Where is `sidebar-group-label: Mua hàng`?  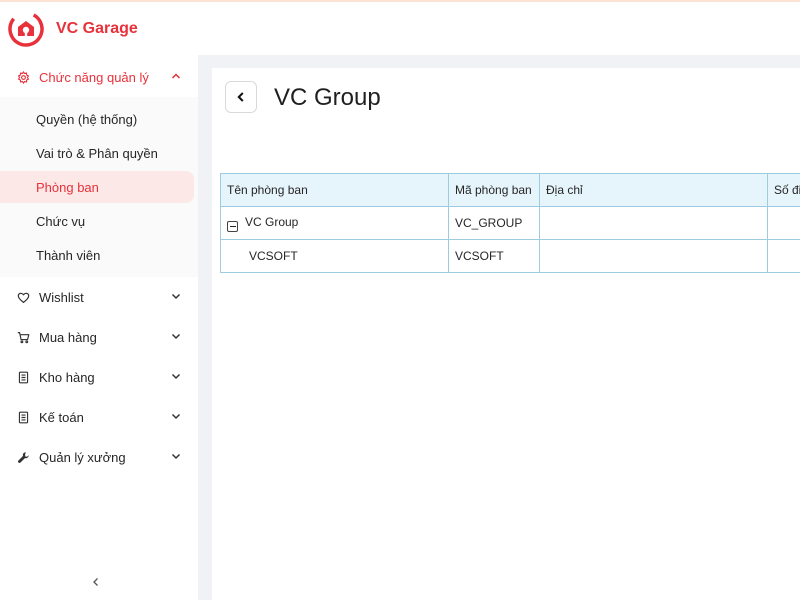 sidebar-group-label: Mua hàng is located at coordinates (68, 337).